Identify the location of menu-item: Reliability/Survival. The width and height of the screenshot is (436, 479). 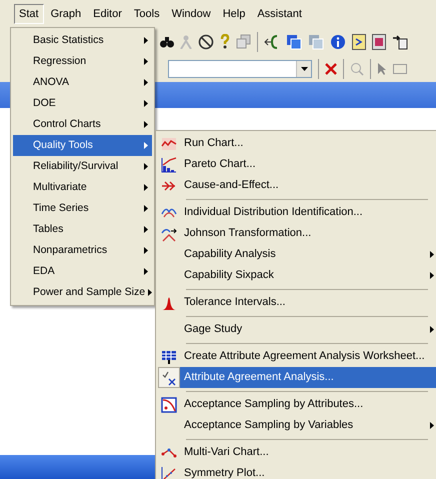
(82, 166).